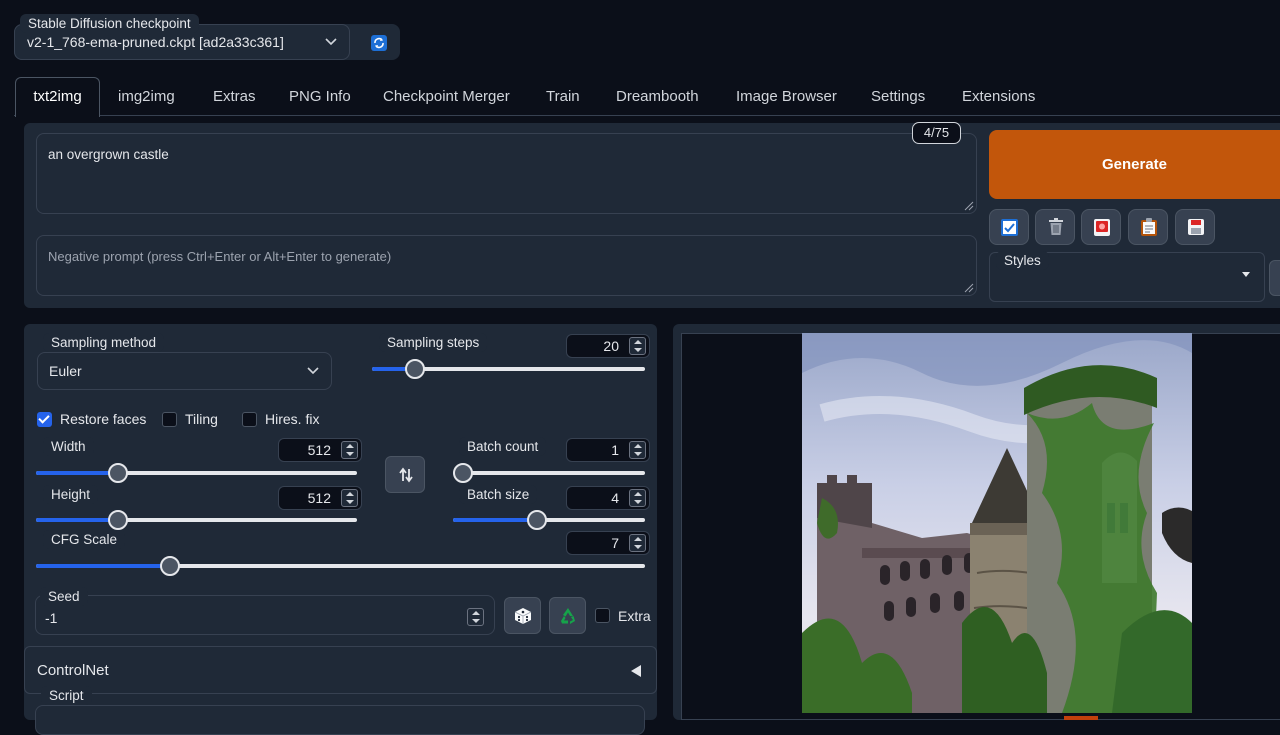 The height and width of the screenshot is (735, 1280). What do you see at coordinates (1274, 278) in the screenshot?
I see `apply-style-button` at bounding box center [1274, 278].